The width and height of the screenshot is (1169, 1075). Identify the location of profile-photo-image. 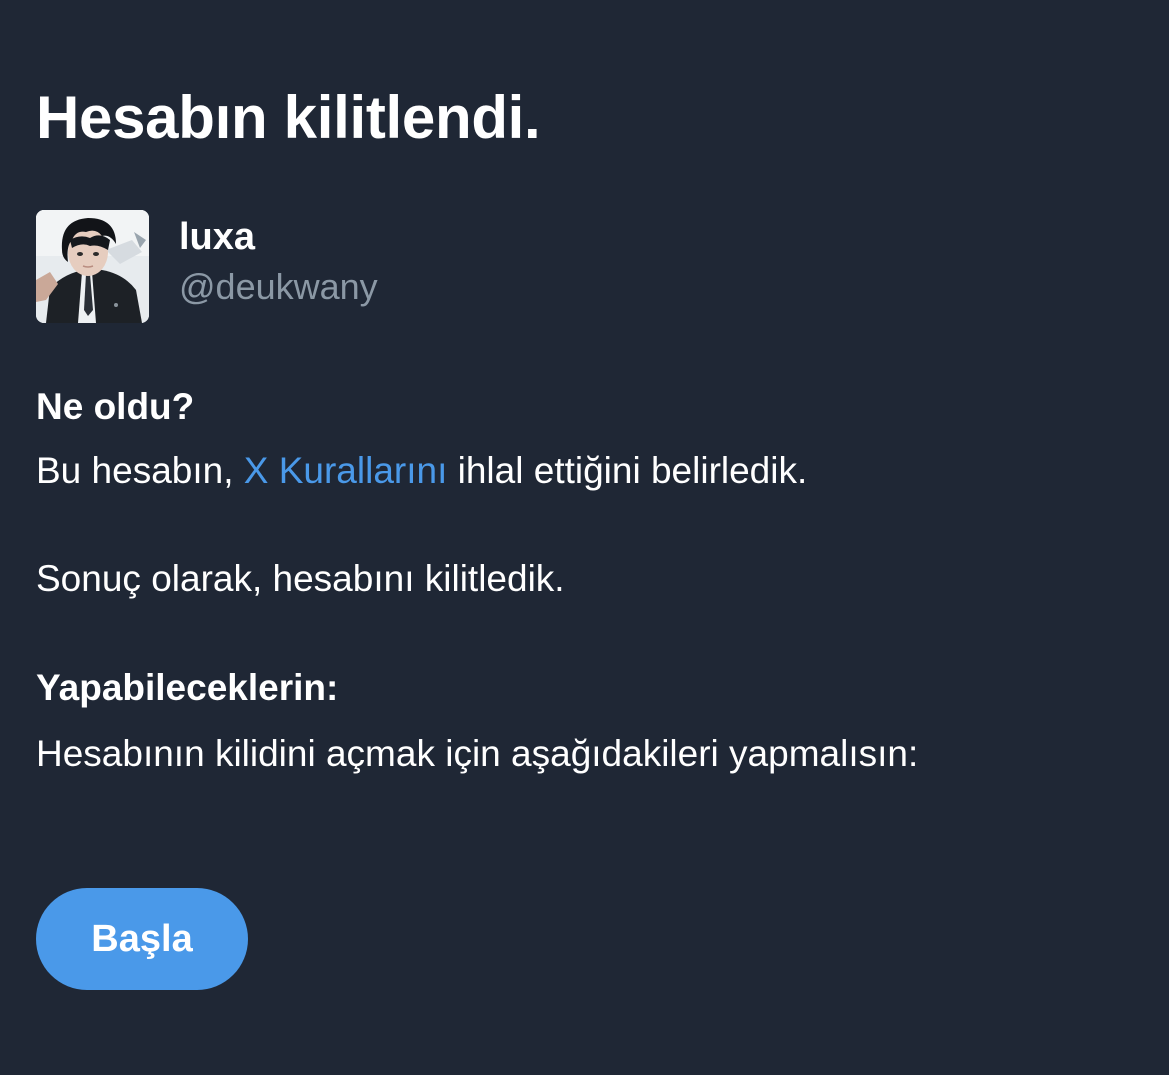
(92, 266).